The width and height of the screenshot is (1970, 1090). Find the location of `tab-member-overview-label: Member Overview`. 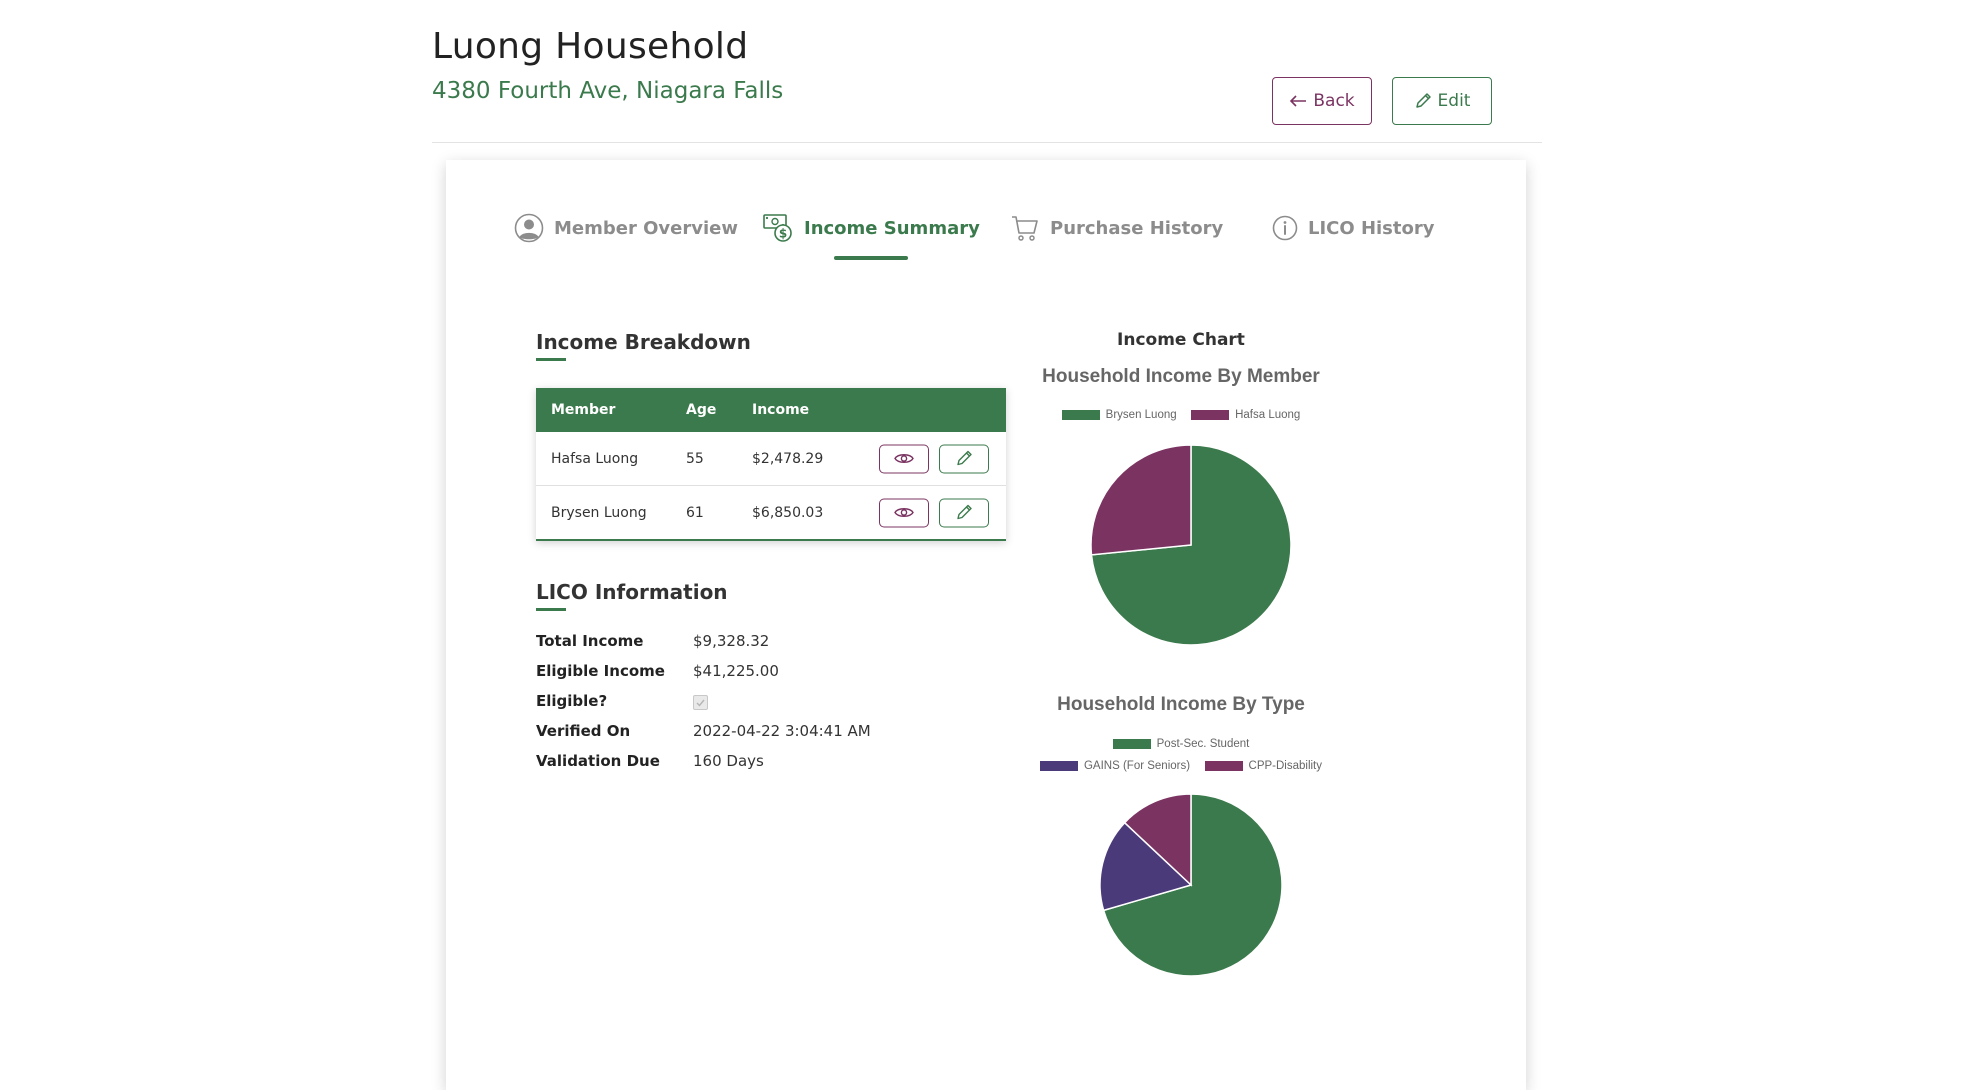

tab-member-overview-label: Member Overview is located at coordinates (646, 228).